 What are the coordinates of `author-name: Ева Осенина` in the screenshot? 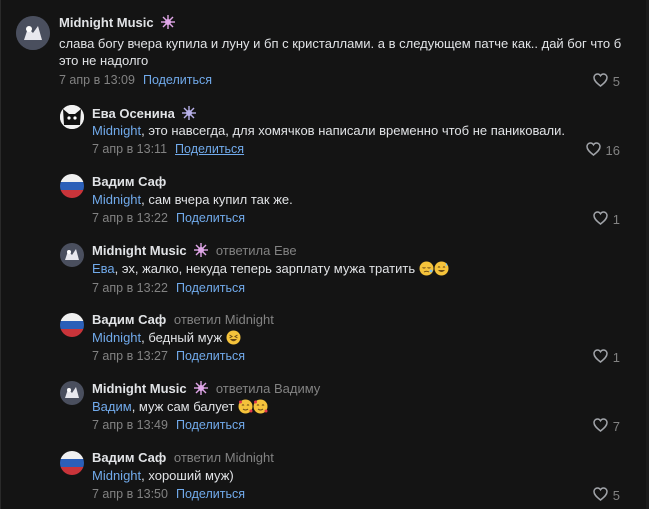 It's located at (144, 113).